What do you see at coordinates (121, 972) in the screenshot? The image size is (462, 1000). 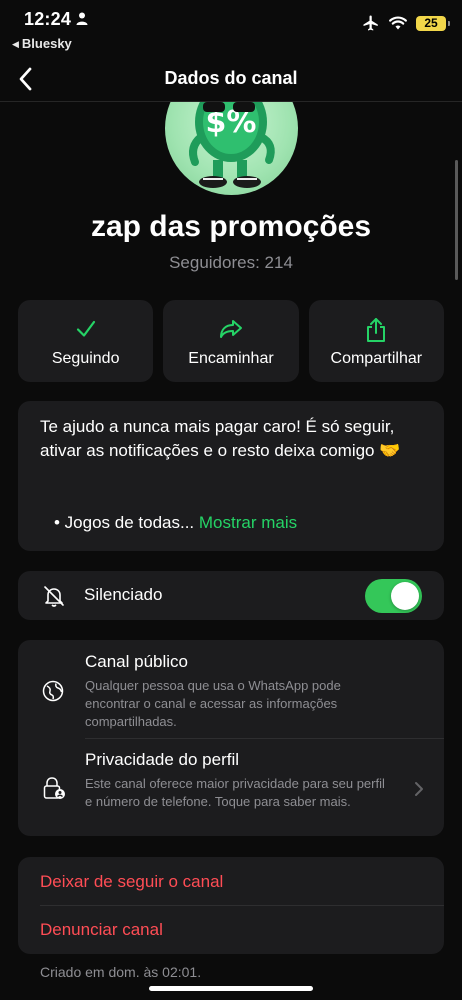 I see `created-date: Criado em dom. às 02:01.` at bounding box center [121, 972].